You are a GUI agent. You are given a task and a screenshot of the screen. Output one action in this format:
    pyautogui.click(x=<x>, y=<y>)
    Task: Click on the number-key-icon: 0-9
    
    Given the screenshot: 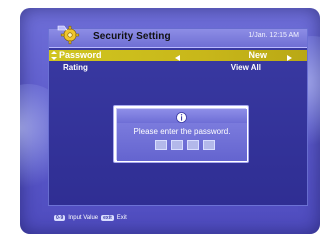 What is the action you would take?
    pyautogui.click(x=60, y=218)
    